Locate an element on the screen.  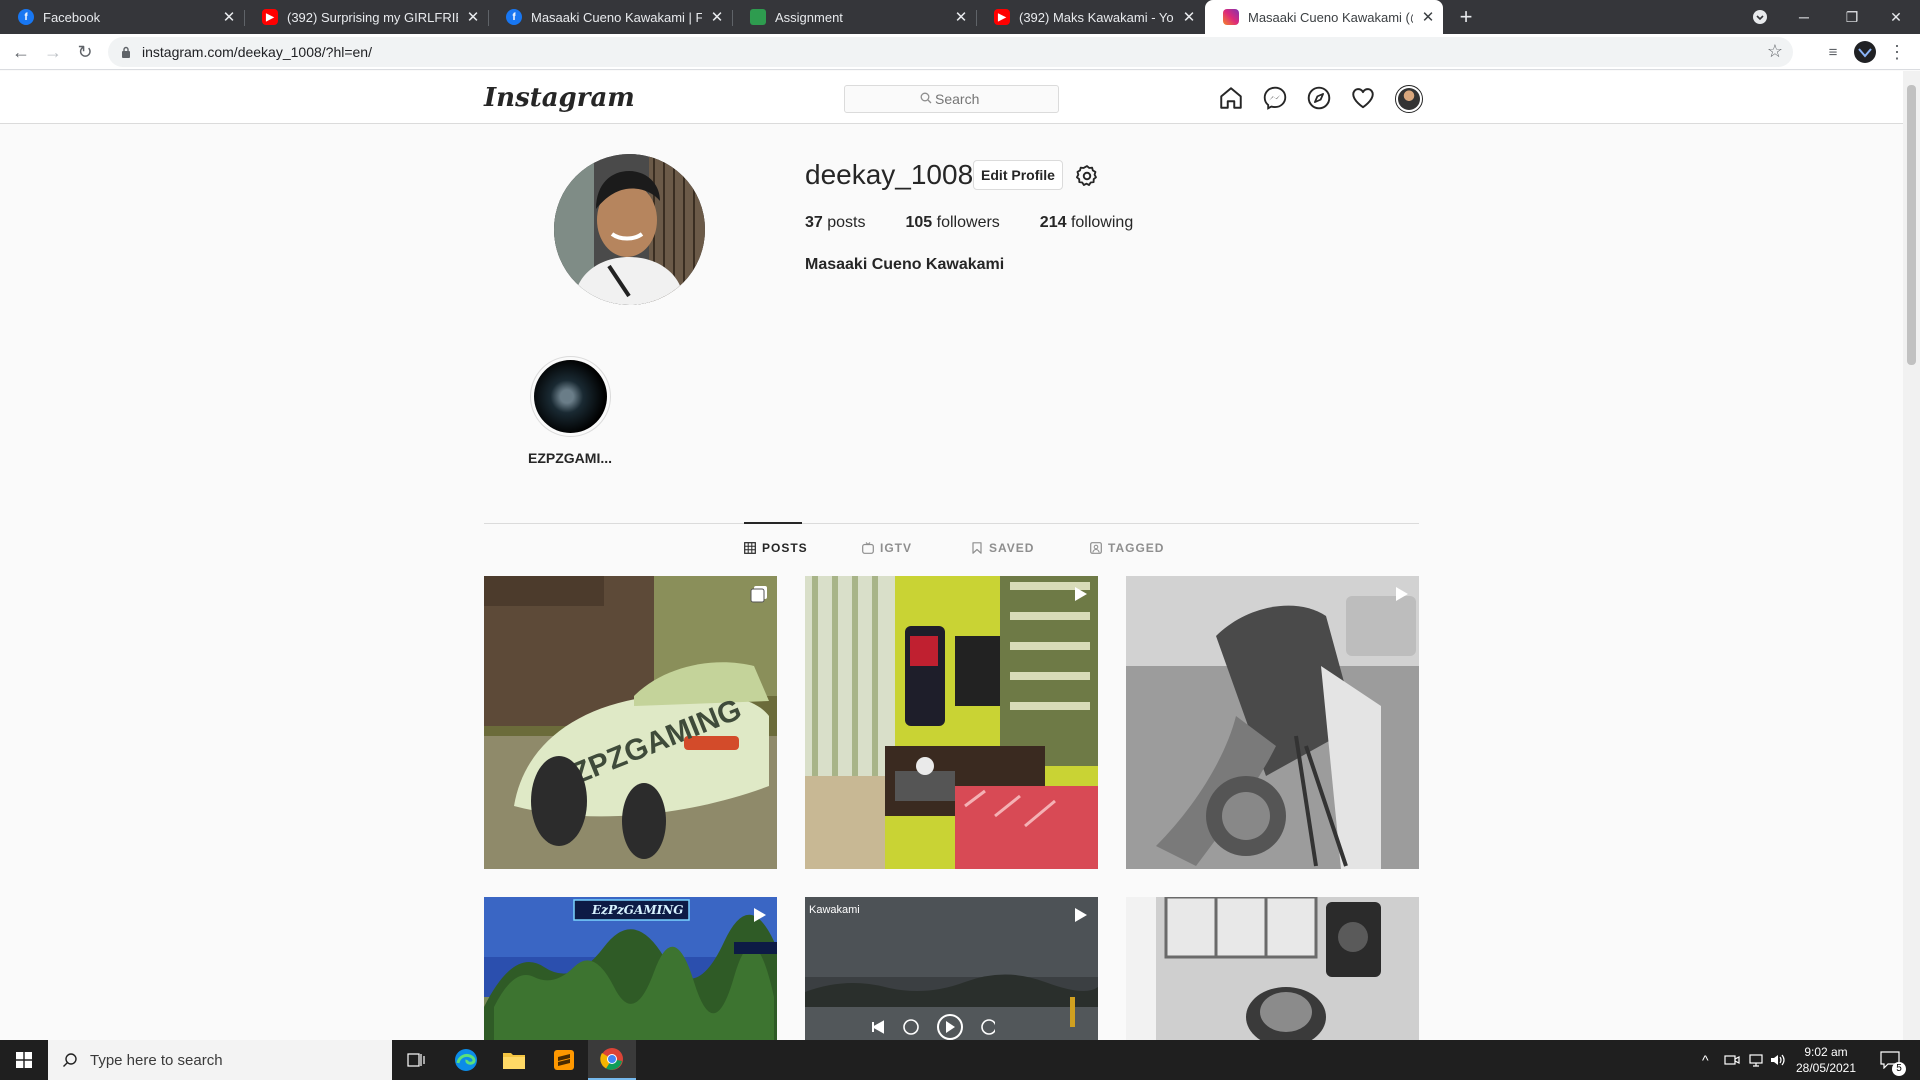
browser-tab-facebook: f Facebook ✕ is located at coordinates (122, 17).